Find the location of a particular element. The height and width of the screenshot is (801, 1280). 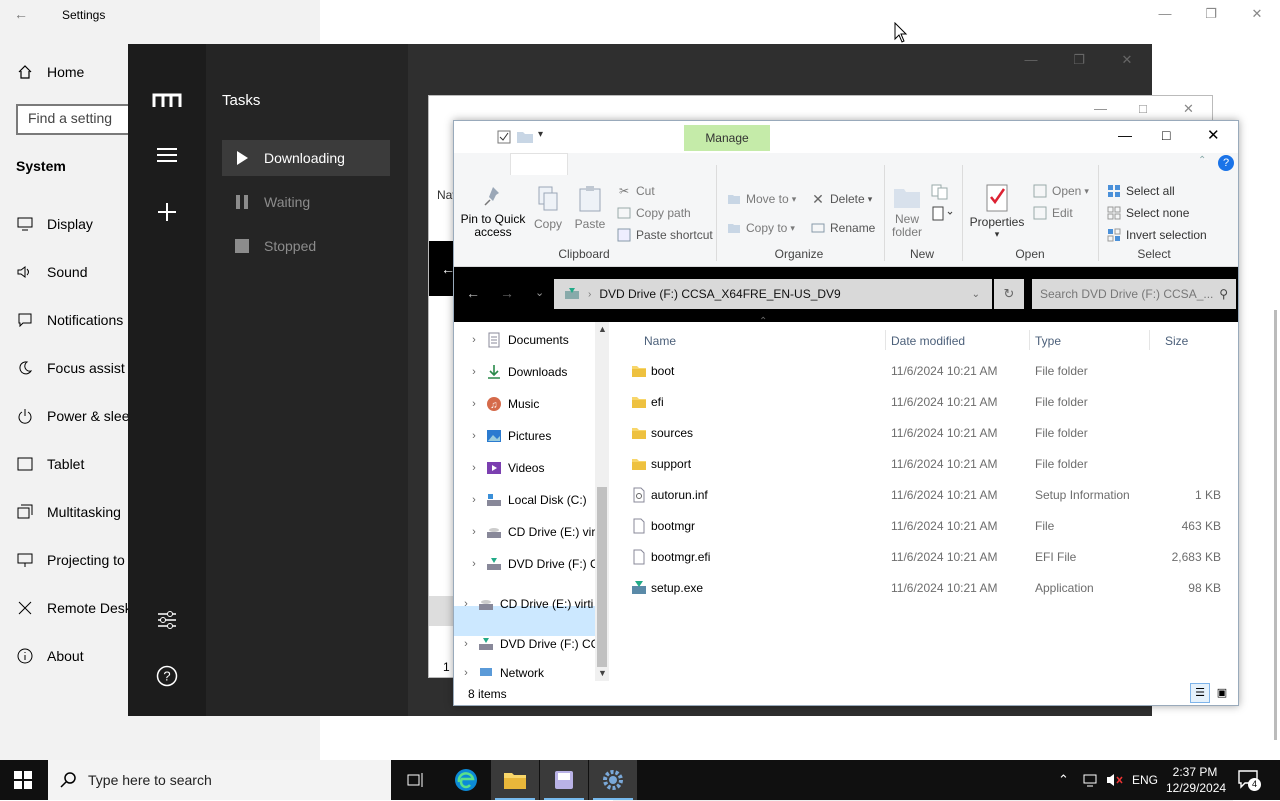

large-icons-view-icon: ▣ is located at coordinates (1222, 693).